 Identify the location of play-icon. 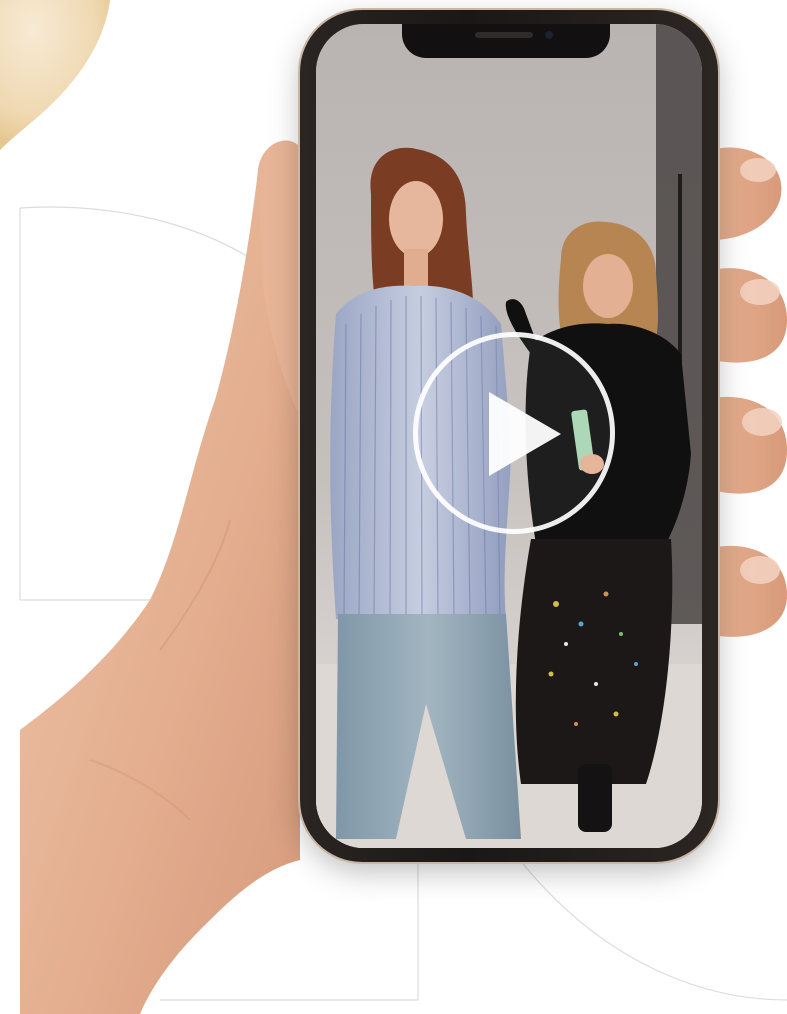
(525, 434).